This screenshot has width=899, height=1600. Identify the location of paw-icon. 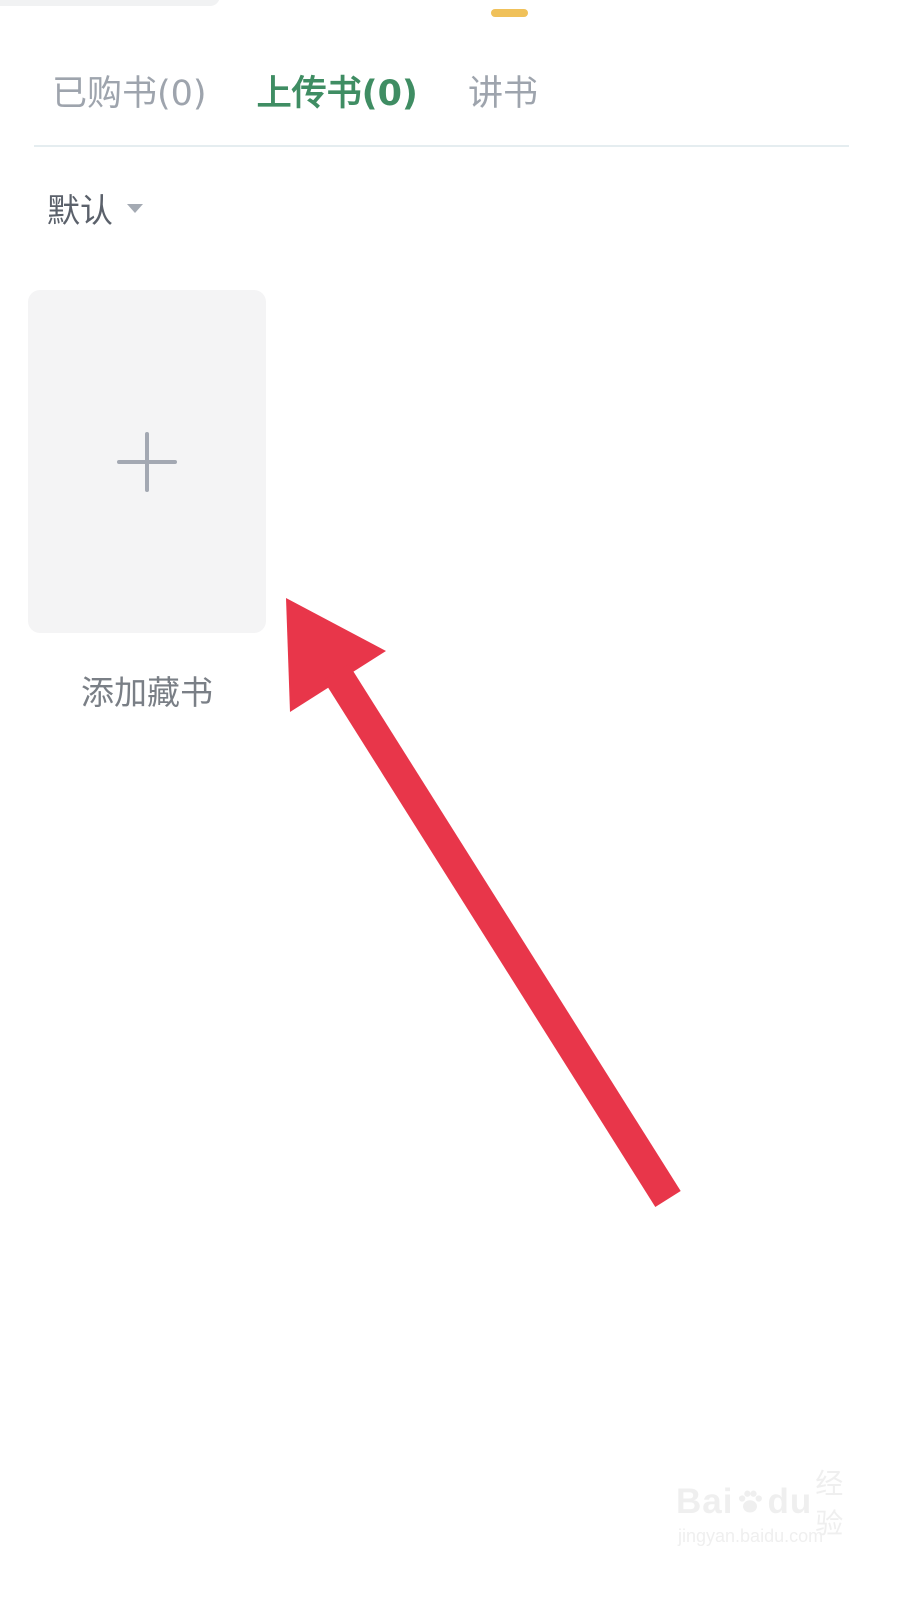
(751, 1501).